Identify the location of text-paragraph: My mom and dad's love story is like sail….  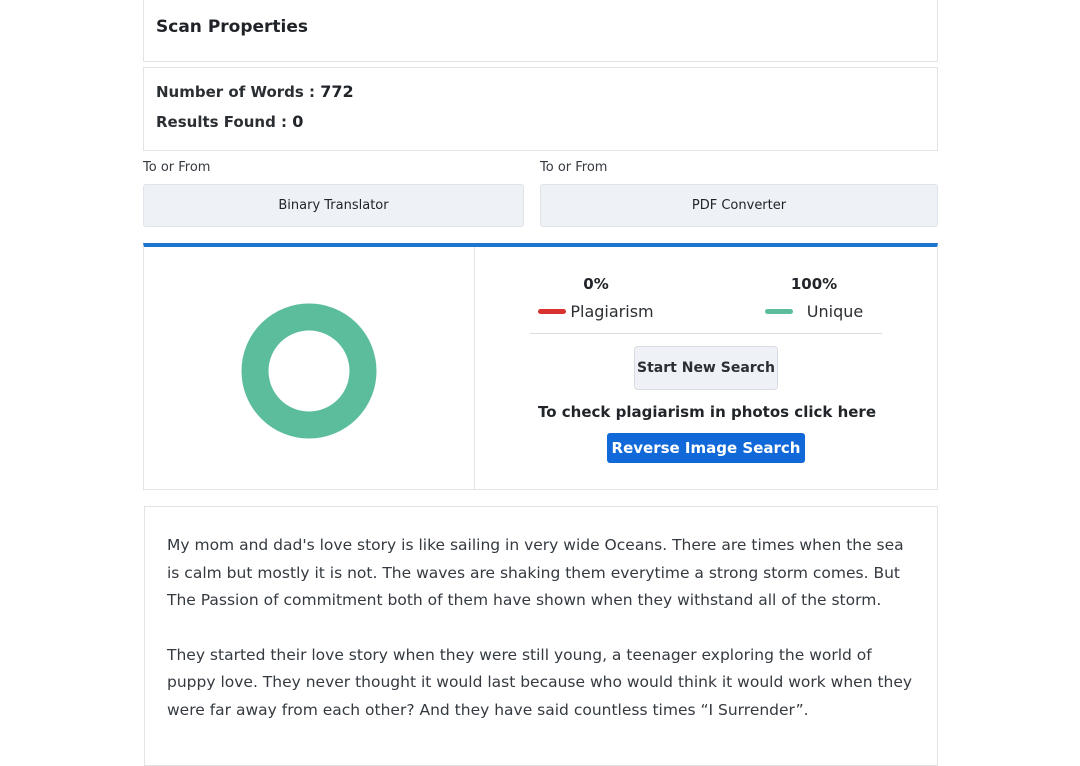
(535, 572).